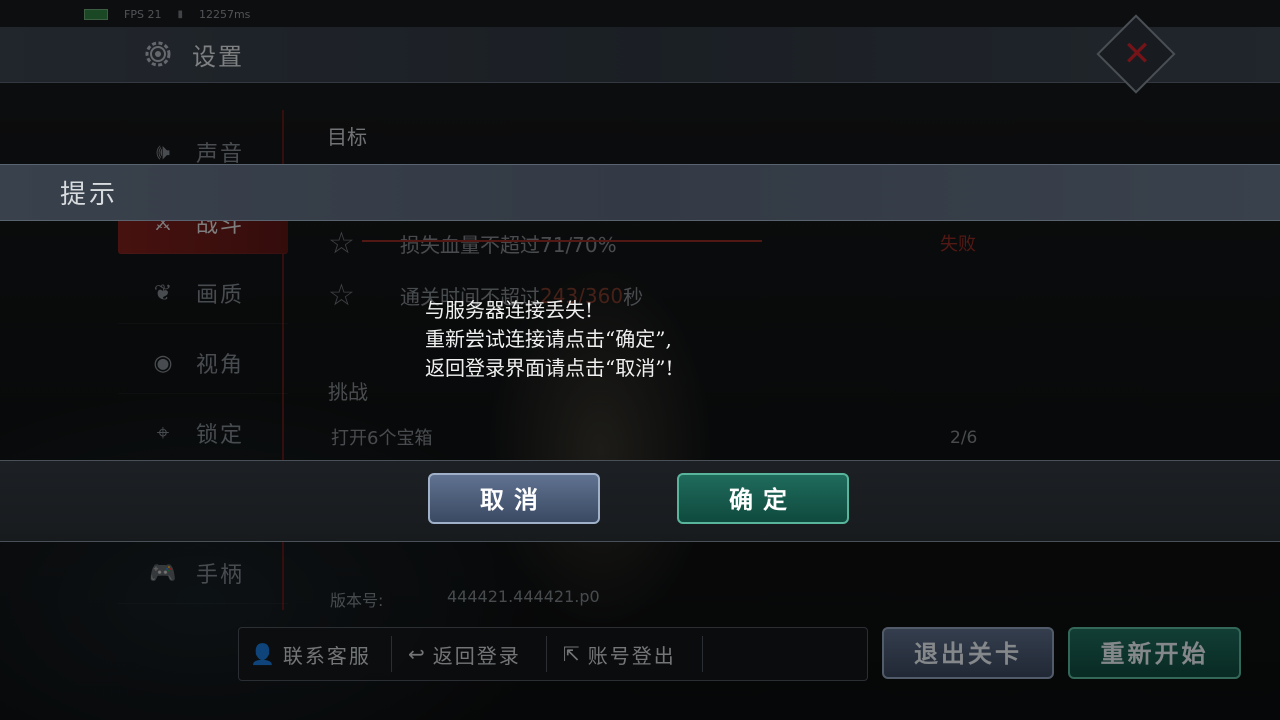 The image size is (1280, 720). Describe the element at coordinates (763, 498) in the screenshot. I see `confirm-button: 确定` at that location.